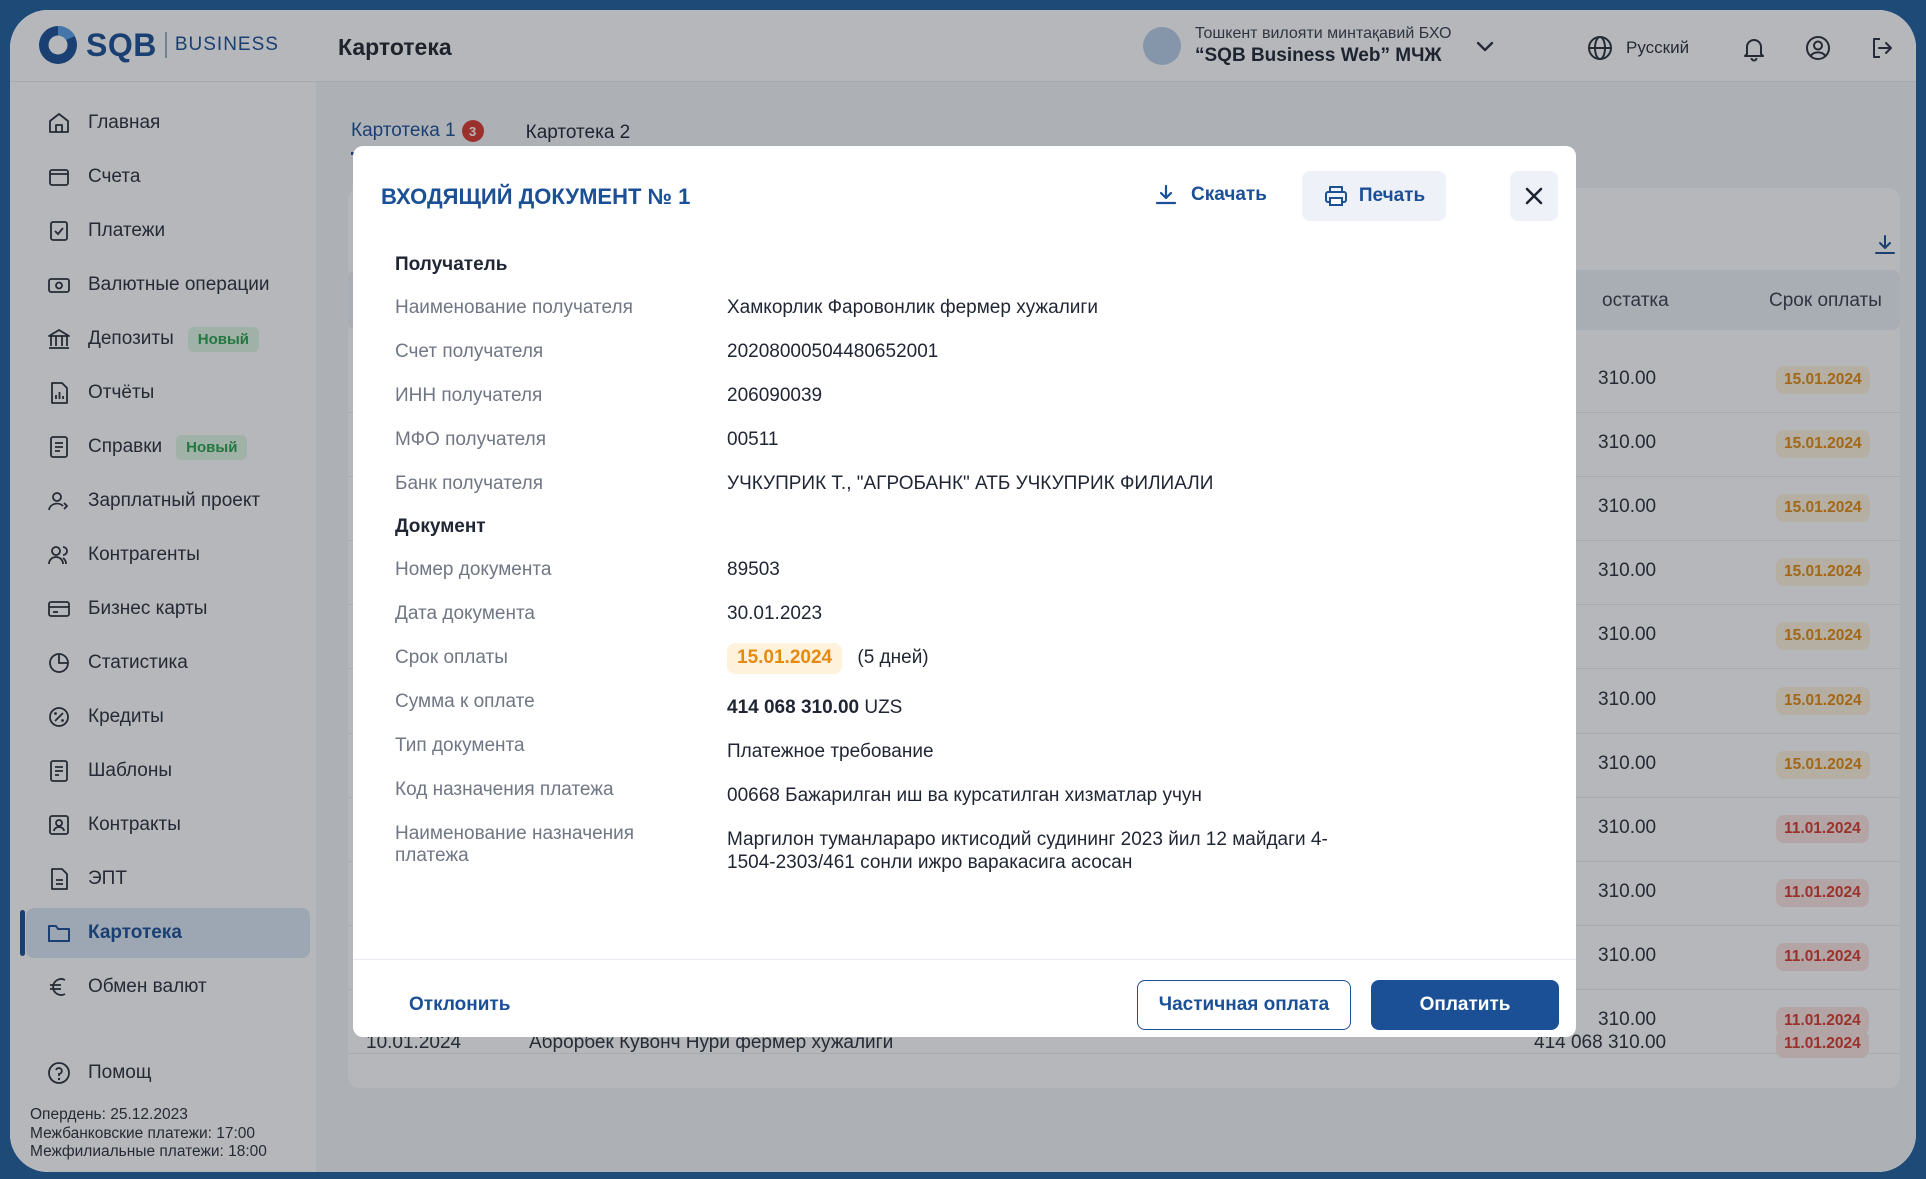  What do you see at coordinates (964, 959) in the screenshot?
I see `modal-footer-divider` at bounding box center [964, 959].